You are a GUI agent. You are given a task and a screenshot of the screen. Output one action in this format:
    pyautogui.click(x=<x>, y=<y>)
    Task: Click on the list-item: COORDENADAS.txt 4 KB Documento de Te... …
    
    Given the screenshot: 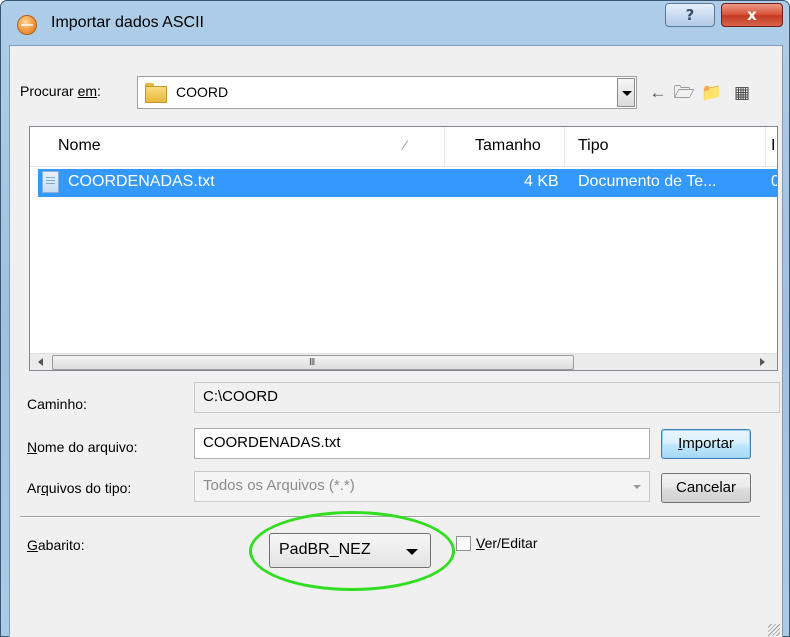 What is the action you would take?
    pyautogui.click(x=407, y=183)
    